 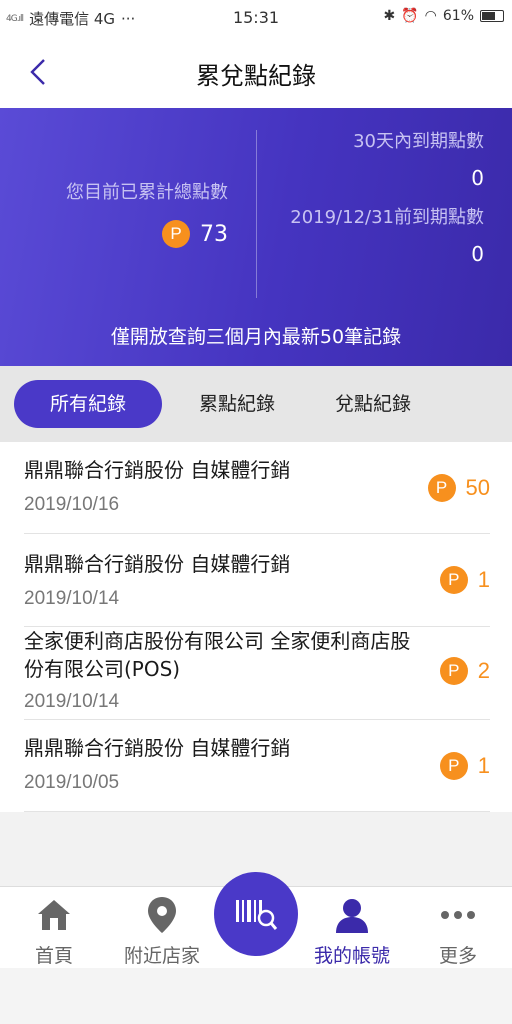 I want to click on home-icon, so click(x=54, y=915).